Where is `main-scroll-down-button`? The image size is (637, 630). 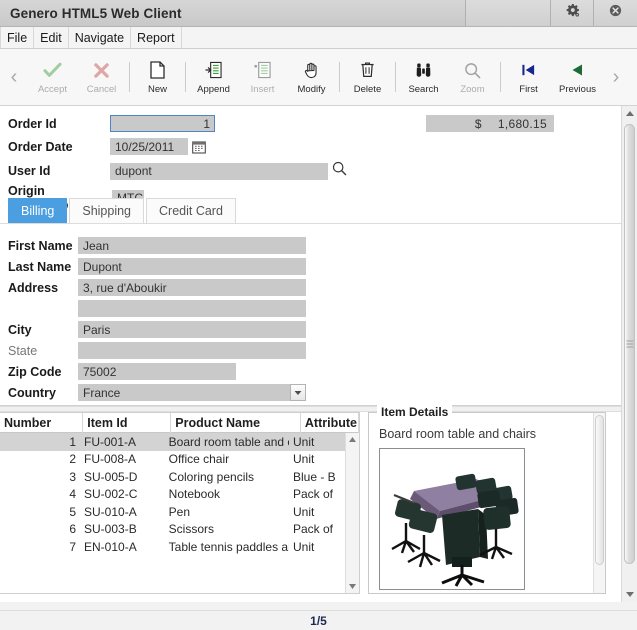
main-scroll-down-button is located at coordinates (629, 594).